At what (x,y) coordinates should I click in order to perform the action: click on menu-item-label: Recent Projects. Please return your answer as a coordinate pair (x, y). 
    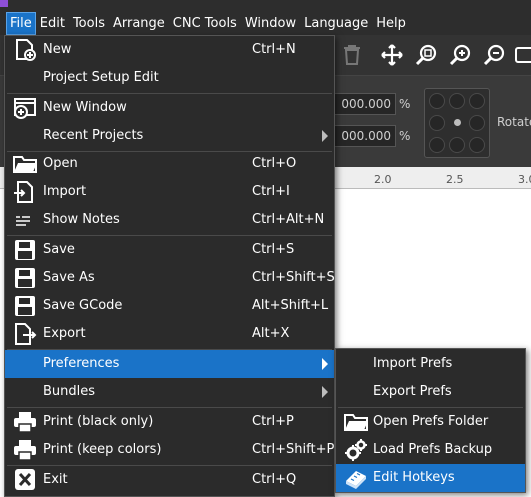
    Looking at the image, I should click on (93, 135).